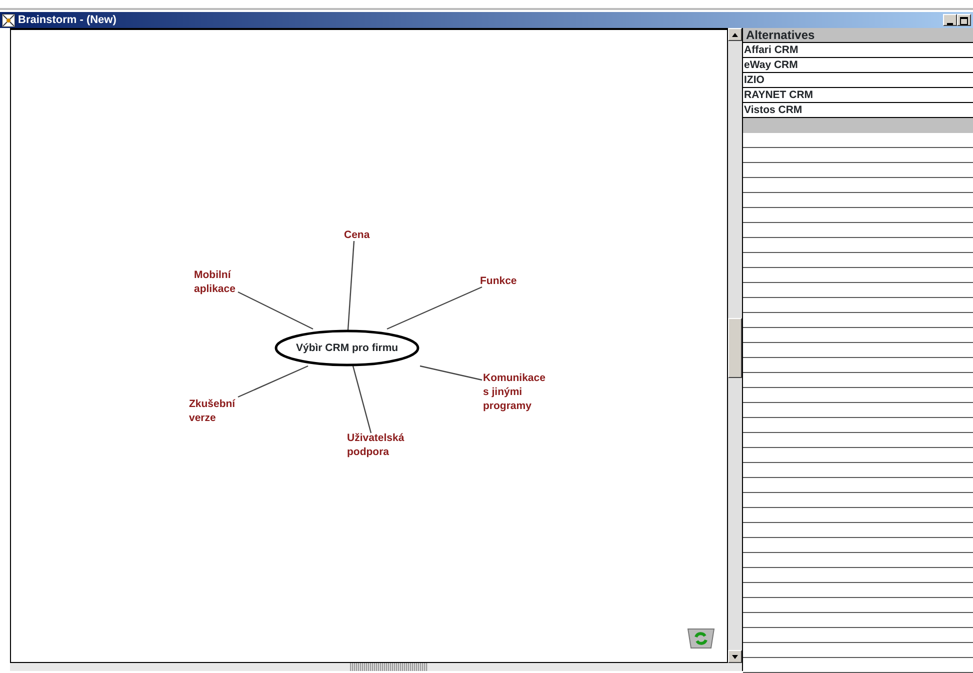 The height and width of the screenshot is (673, 973). I want to click on list-header: Alternatives, so click(858, 35).